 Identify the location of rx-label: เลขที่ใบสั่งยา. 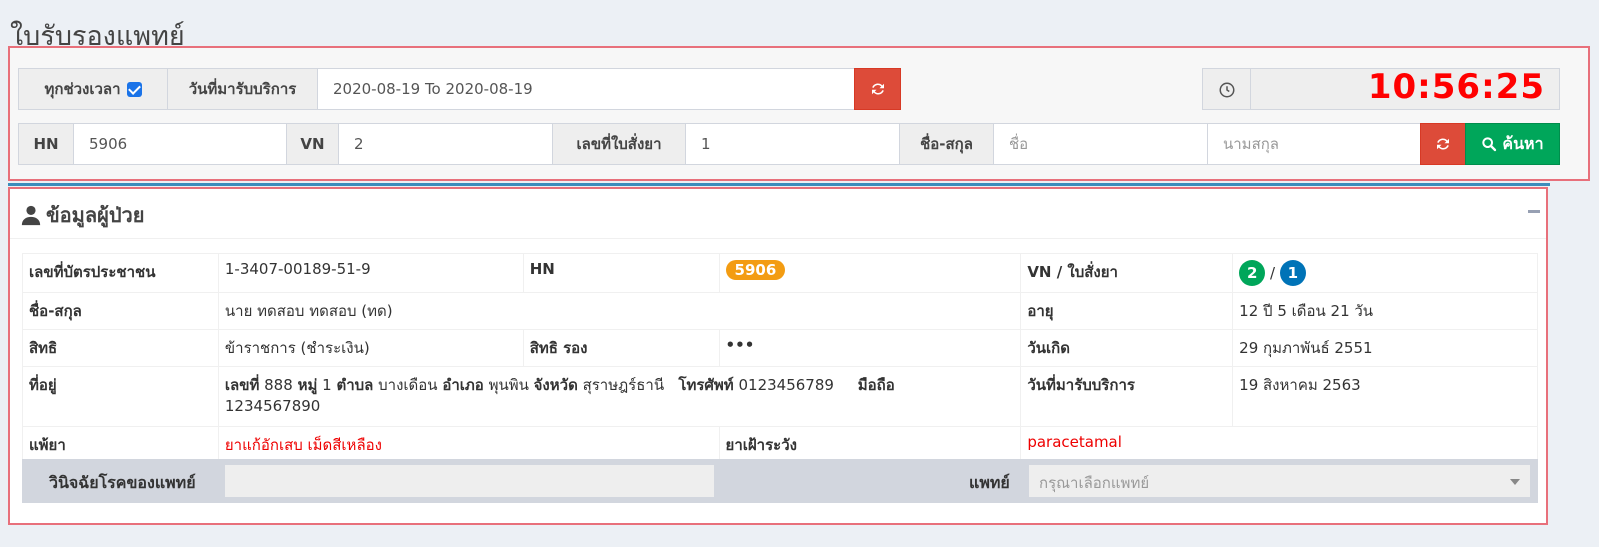
(619, 144).